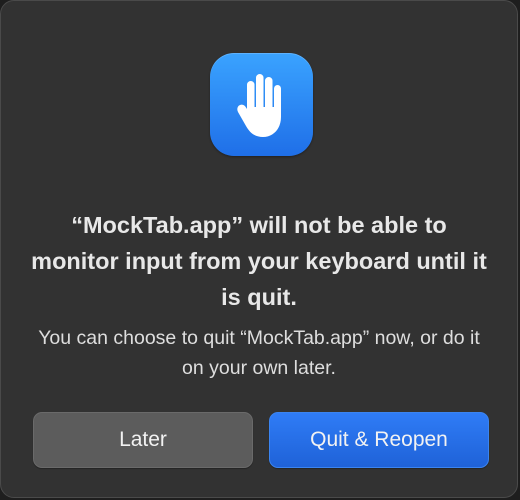  What do you see at coordinates (379, 440) in the screenshot?
I see `quit-reopen-button: Quit & Reopen` at bounding box center [379, 440].